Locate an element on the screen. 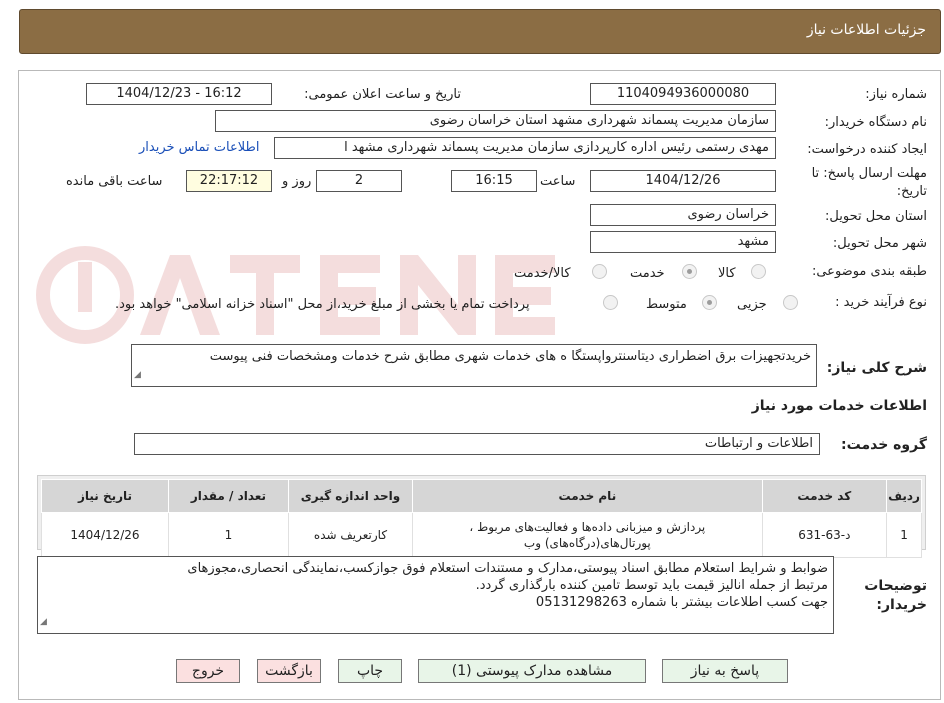 Image resolution: width=944 pixels, height=703 pixels. process-option-medium: متوسط is located at coordinates (666, 304).